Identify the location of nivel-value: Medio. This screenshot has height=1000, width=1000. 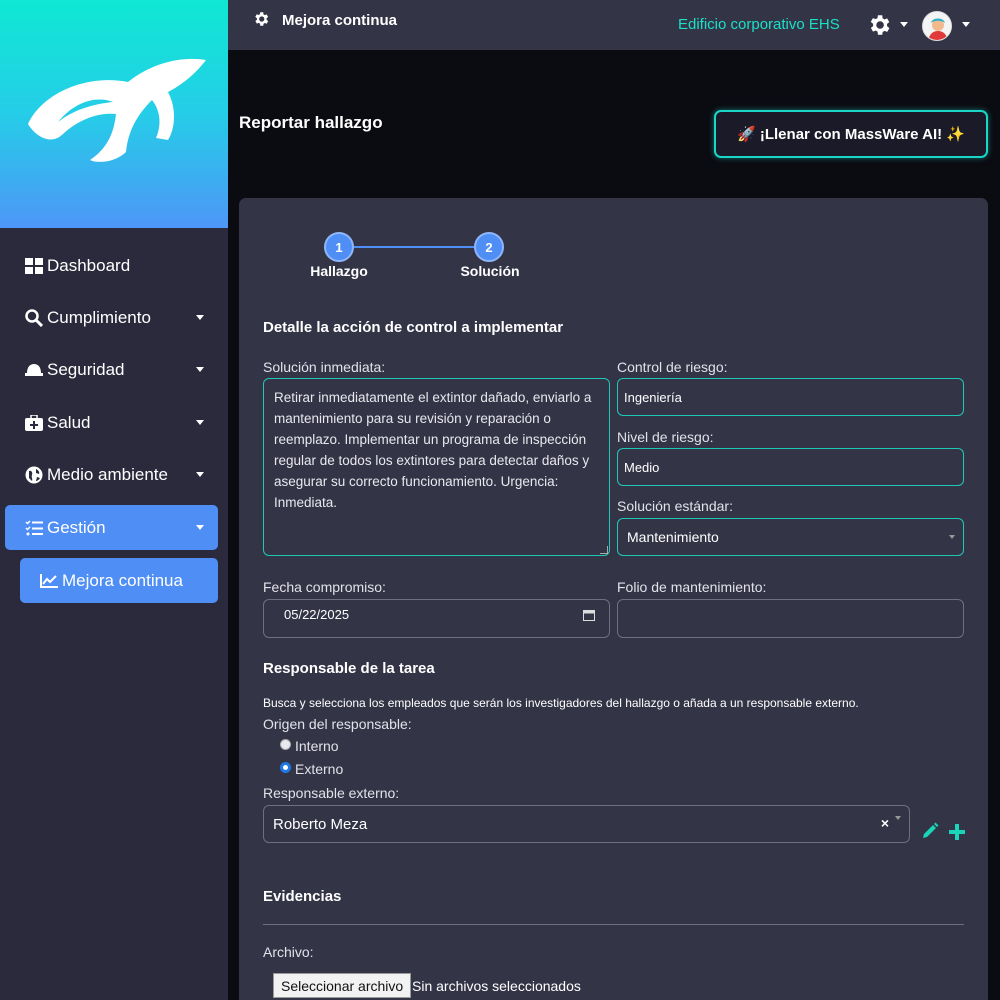
(642, 467).